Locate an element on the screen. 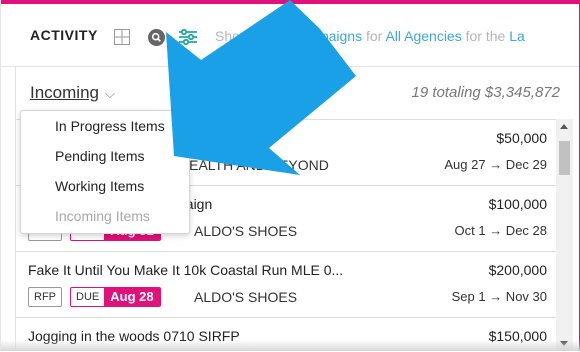 The width and height of the screenshot is (580, 352). activity-title: ACTIVITY is located at coordinates (64, 35).